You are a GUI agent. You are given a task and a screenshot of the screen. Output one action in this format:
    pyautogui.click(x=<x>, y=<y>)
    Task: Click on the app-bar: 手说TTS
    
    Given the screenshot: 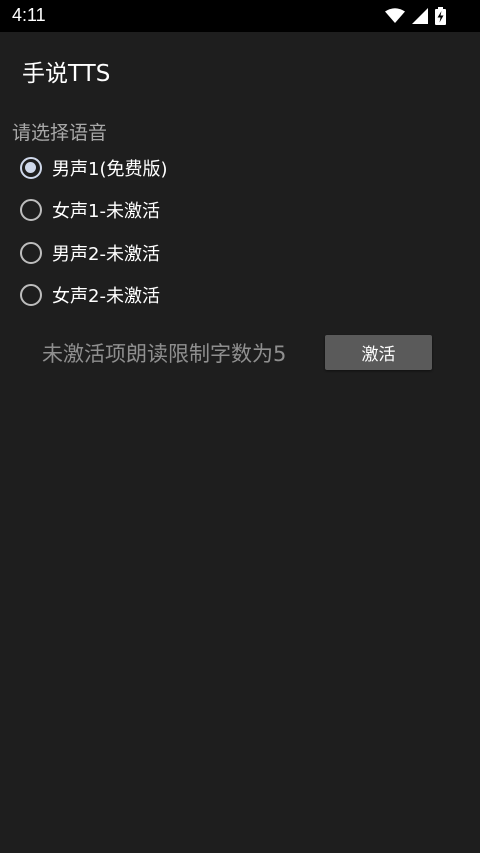 What is the action you would take?
    pyautogui.click(x=240, y=72)
    